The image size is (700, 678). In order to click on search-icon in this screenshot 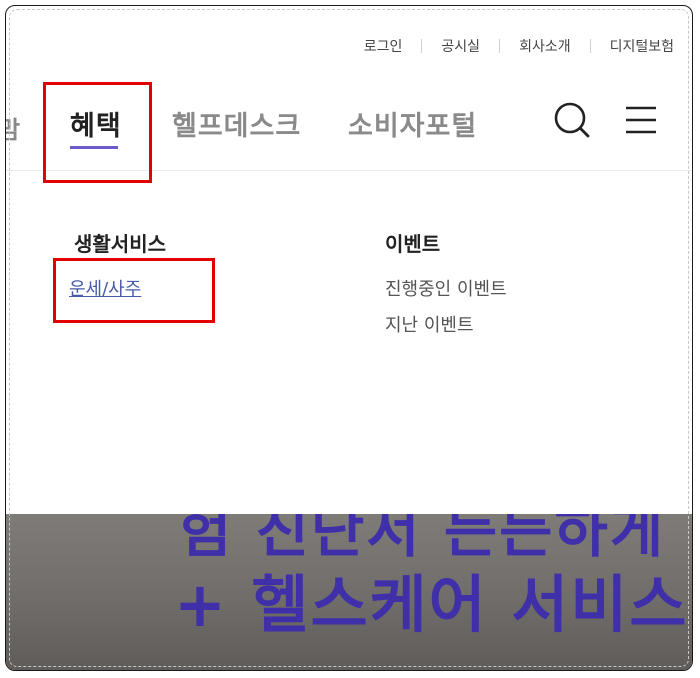, I will do `click(572, 120)`.